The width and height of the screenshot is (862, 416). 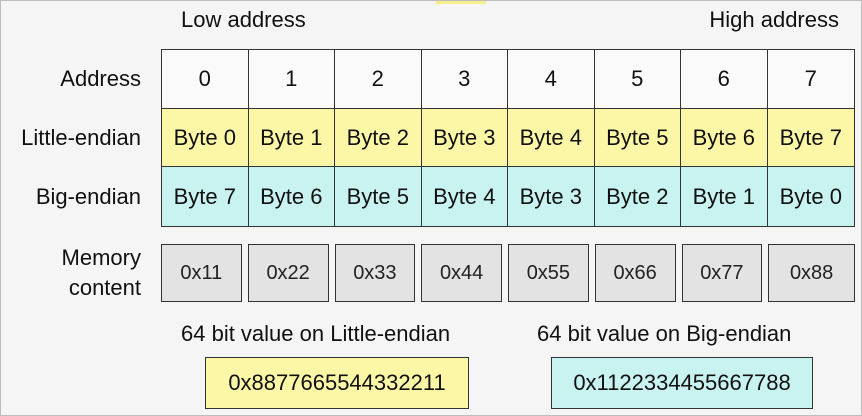 What do you see at coordinates (88, 196) in the screenshot?
I see `big-endian-row-label: Big-endian` at bounding box center [88, 196].